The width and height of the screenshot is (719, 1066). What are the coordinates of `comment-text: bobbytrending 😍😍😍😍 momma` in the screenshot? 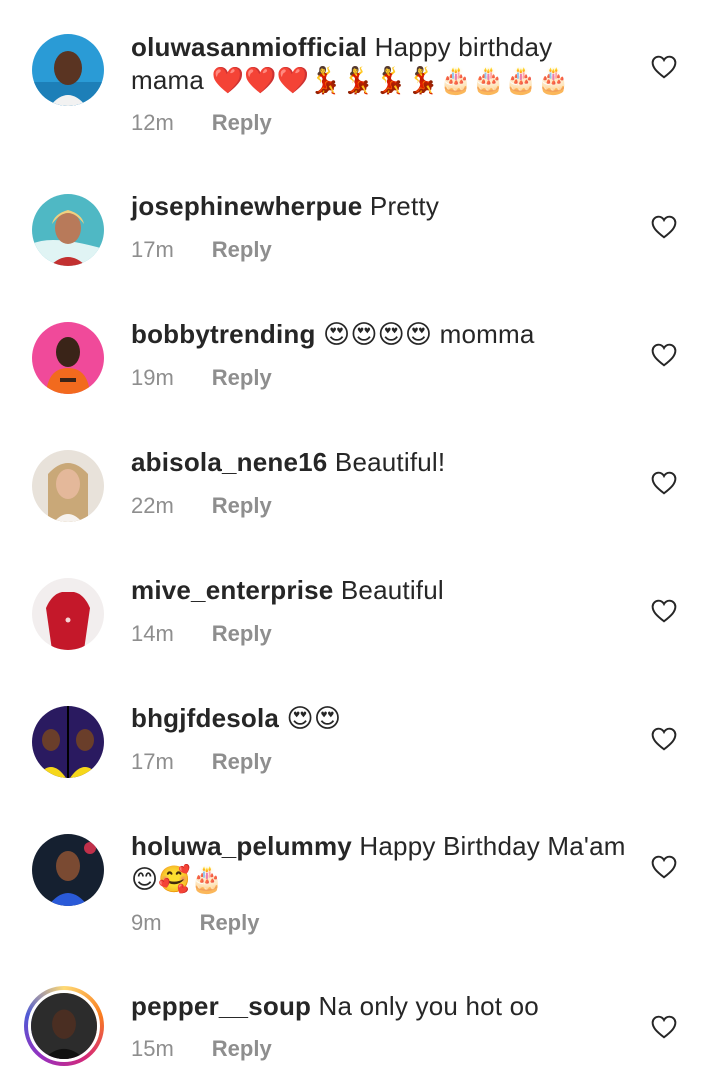 It's located at (381, 334).